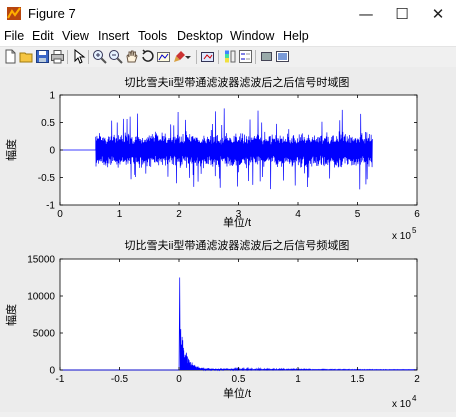 Image resolution: width=456 pixels, height=417 pixels. What do you see at coordinates (245, 56) in the screenshot?
I see `legend-icon` at bounding box center [245, 56].